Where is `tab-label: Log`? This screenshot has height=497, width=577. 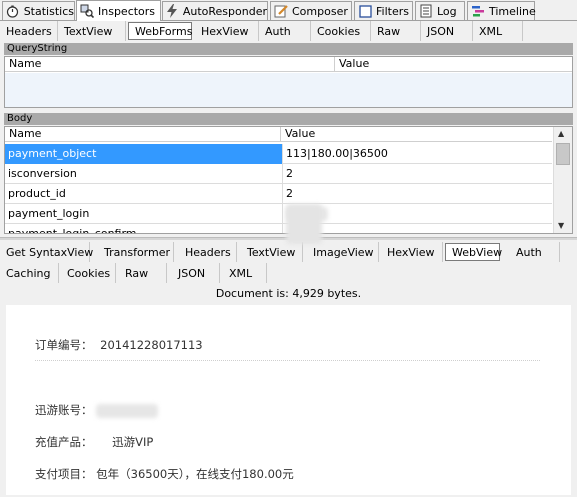
tab-label: Log is located at coordinates (447, 11).